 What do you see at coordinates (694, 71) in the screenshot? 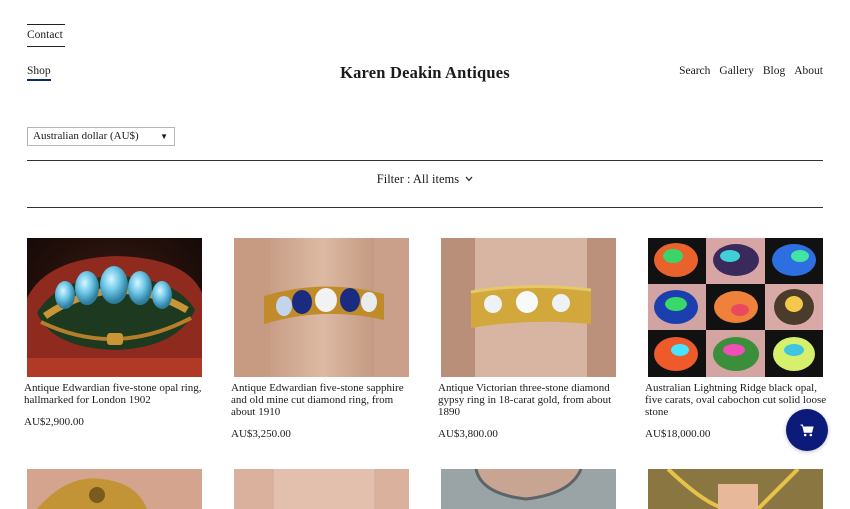
I see `nav-search: Search` at bounding box center [694, 71].